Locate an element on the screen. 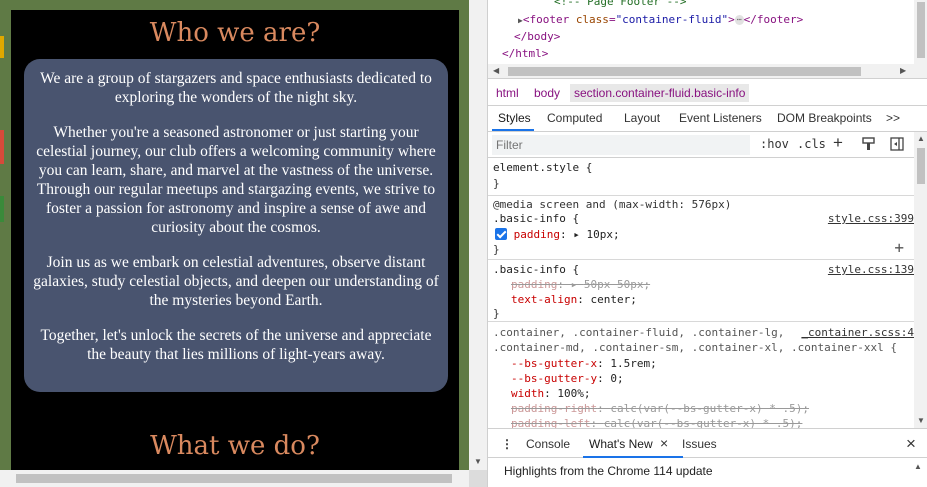 This screenshot has height=487, width=927. property-name: width is located at coordinates (528, 393).